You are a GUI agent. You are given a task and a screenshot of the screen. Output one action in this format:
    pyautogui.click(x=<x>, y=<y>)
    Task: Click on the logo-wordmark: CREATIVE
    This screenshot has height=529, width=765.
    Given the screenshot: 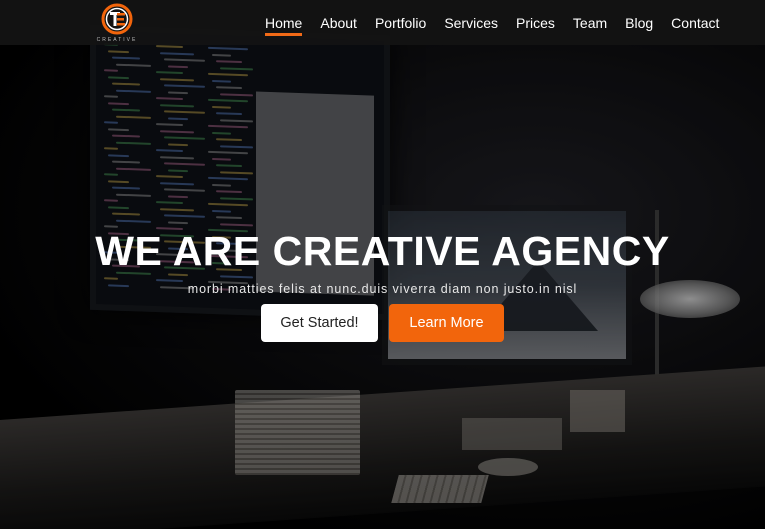 What is the action you would take?
    pyautogui.click(x=117, y=40)
    